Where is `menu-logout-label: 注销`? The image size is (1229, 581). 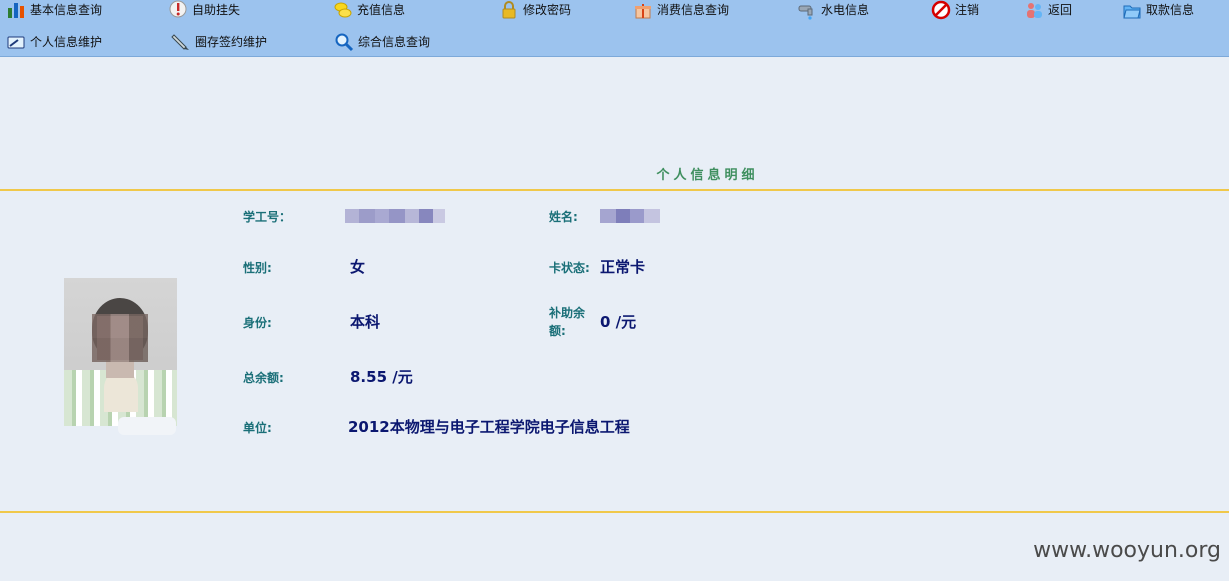 menu-logout-label: 注销 is located at coordinates (967, 10).